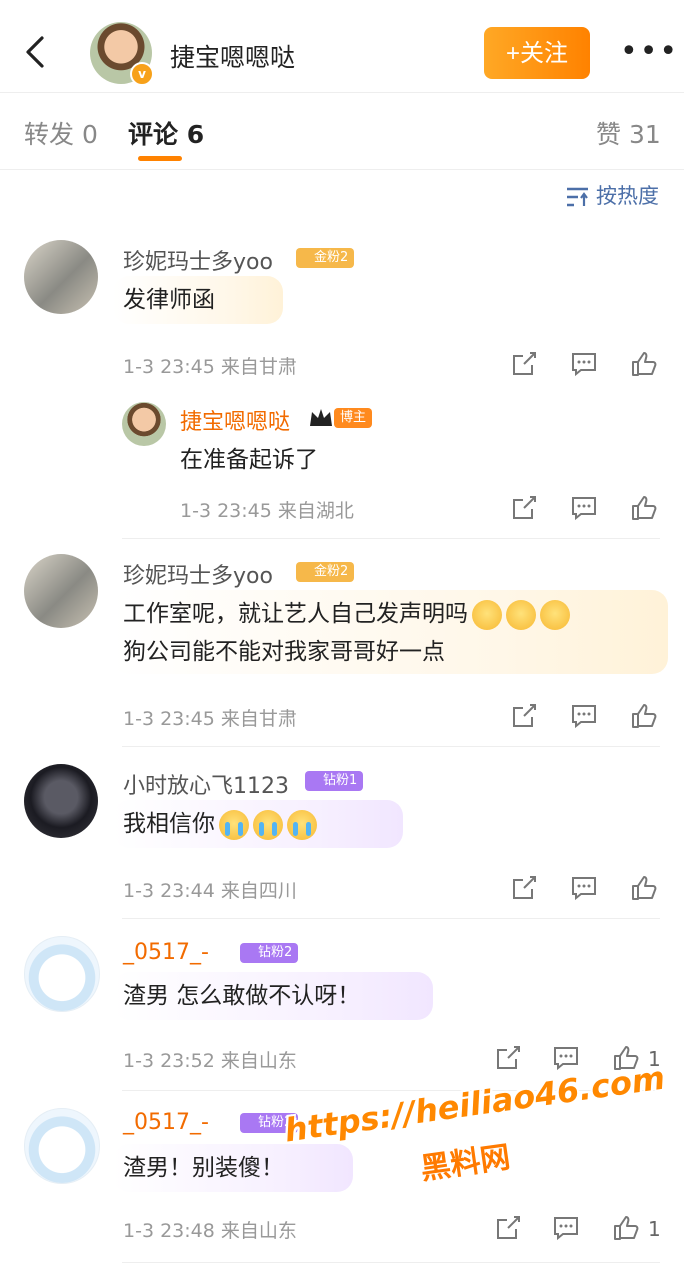 This screenshot has height=1280, width=684. Describe the element at coordinates (654, 1229) in the screenshot. I see `like-count: 1` at that location.